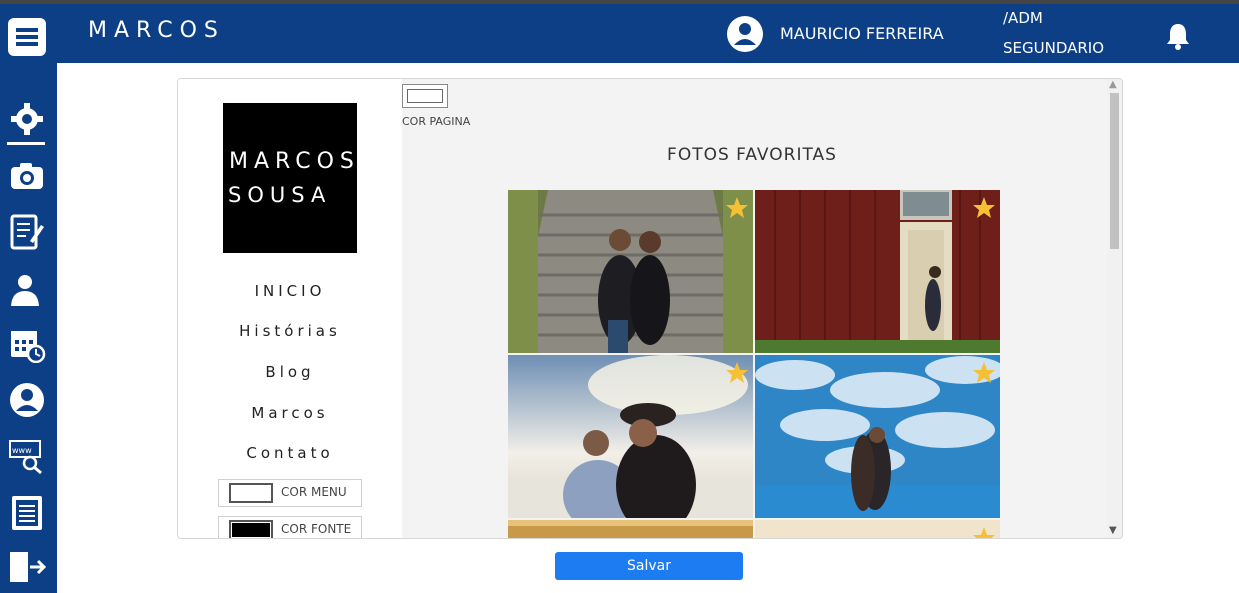  I want to click on scrollbar: ▲ ▼, so click(1114, 308).